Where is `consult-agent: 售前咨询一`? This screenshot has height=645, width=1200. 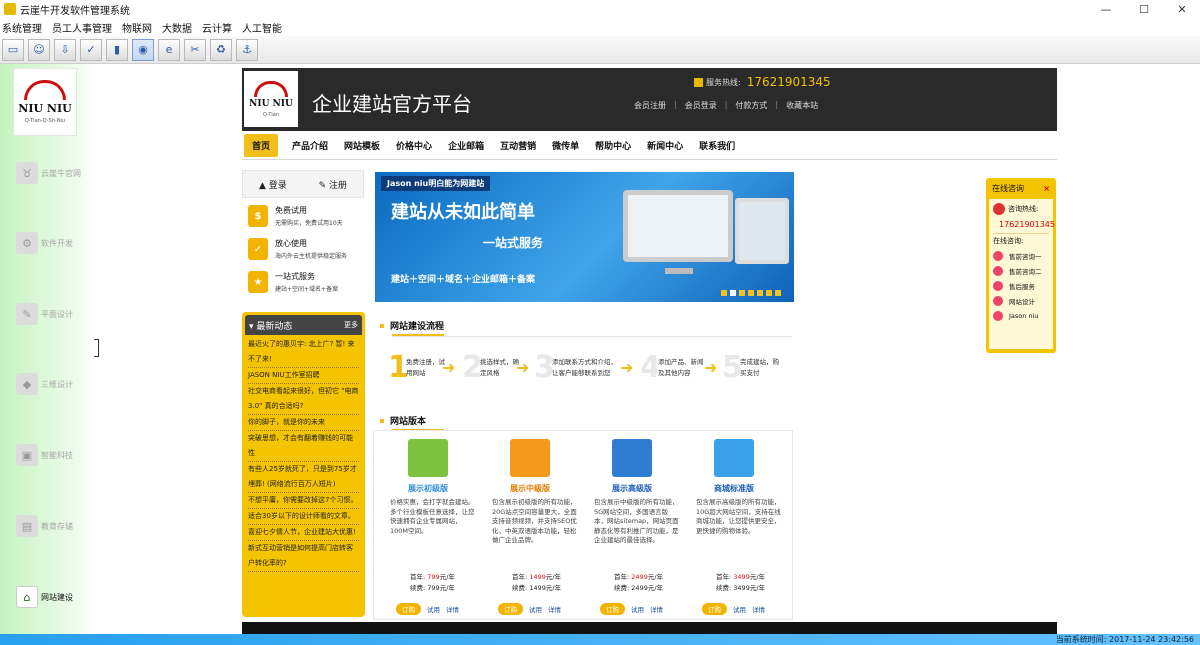 consult-agent: 售前咨询一 is located at coordinates (1021, 256).